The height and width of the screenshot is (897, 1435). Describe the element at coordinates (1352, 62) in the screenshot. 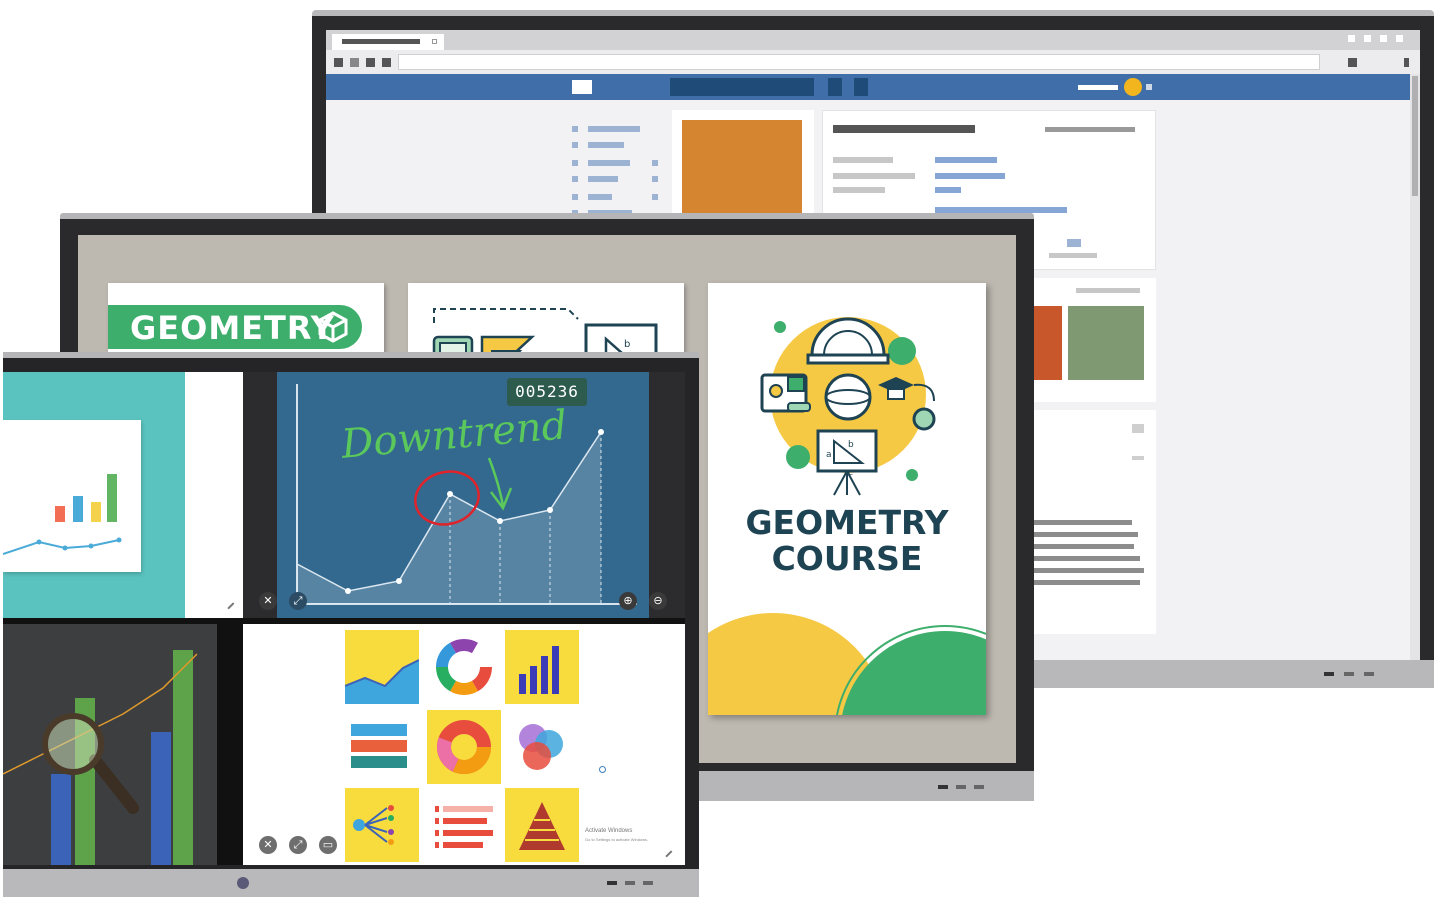

I see `menu-icon` at that location.